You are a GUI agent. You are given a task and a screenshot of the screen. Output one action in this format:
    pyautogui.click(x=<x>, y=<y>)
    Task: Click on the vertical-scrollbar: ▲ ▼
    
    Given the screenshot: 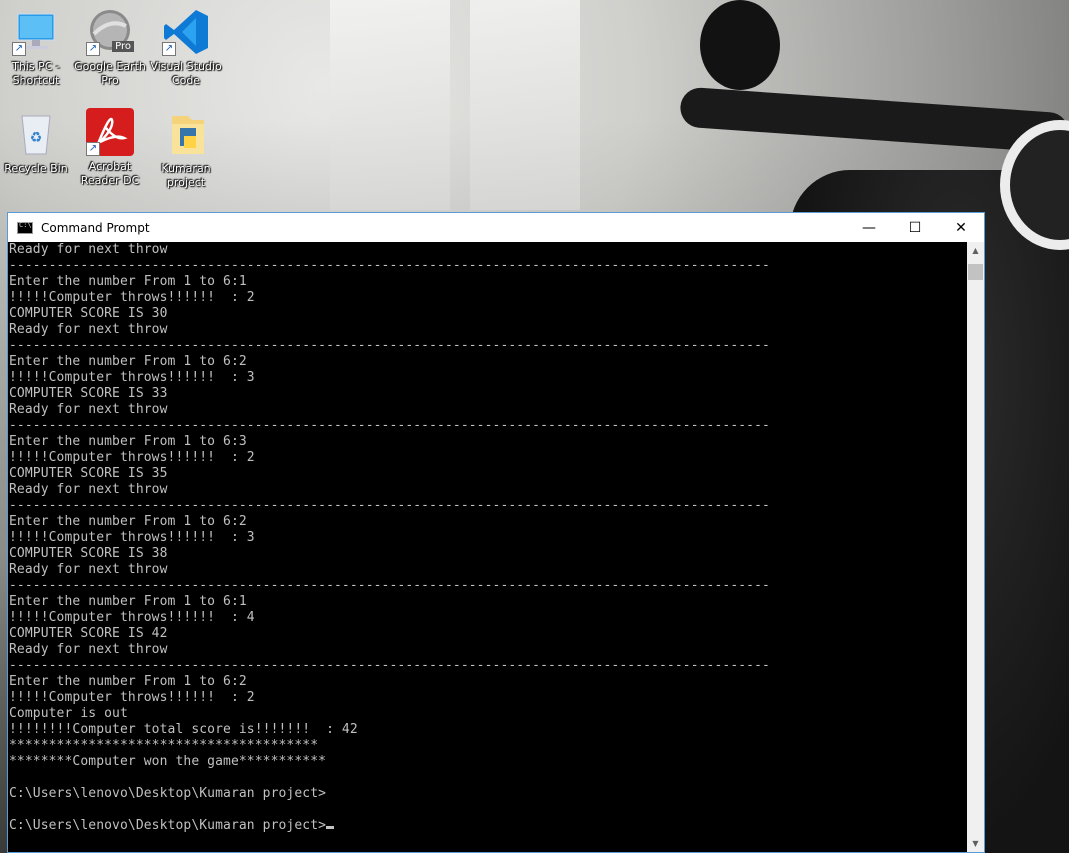 What is the action you would take?
    pyautogui.click(x=975, y=547)
    